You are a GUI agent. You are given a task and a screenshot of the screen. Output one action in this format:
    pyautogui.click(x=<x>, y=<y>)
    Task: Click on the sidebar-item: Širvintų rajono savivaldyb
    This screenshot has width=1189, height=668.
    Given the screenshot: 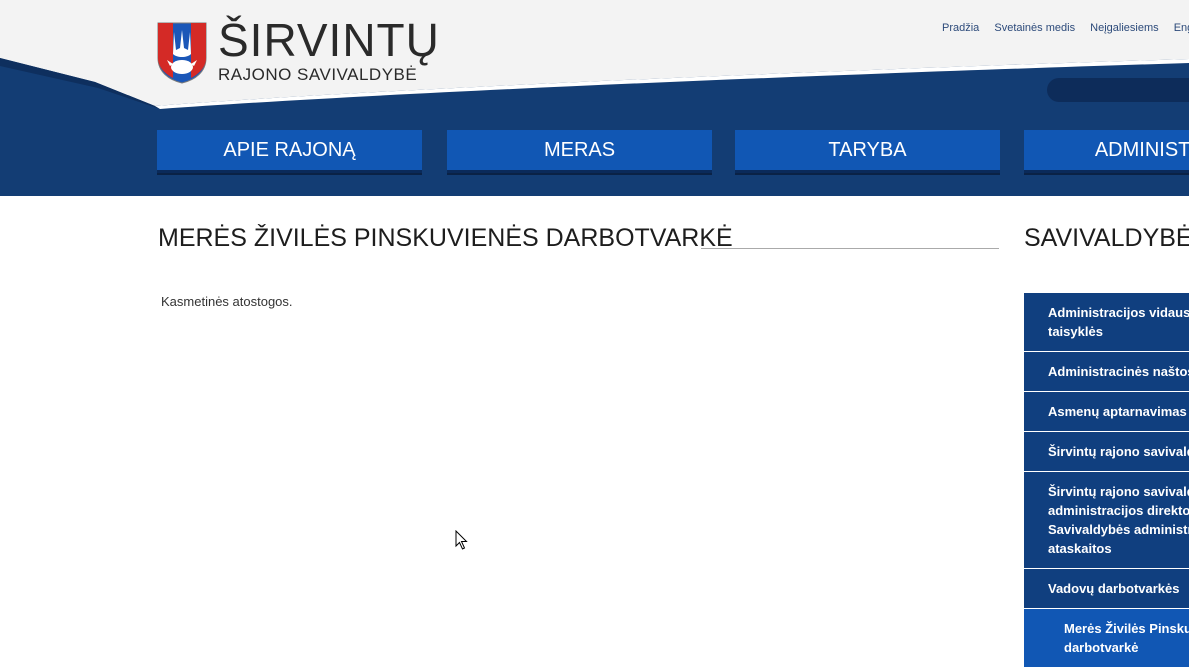 What is the action you would take?
    pyautogui.click(x=1106, y=452)
    